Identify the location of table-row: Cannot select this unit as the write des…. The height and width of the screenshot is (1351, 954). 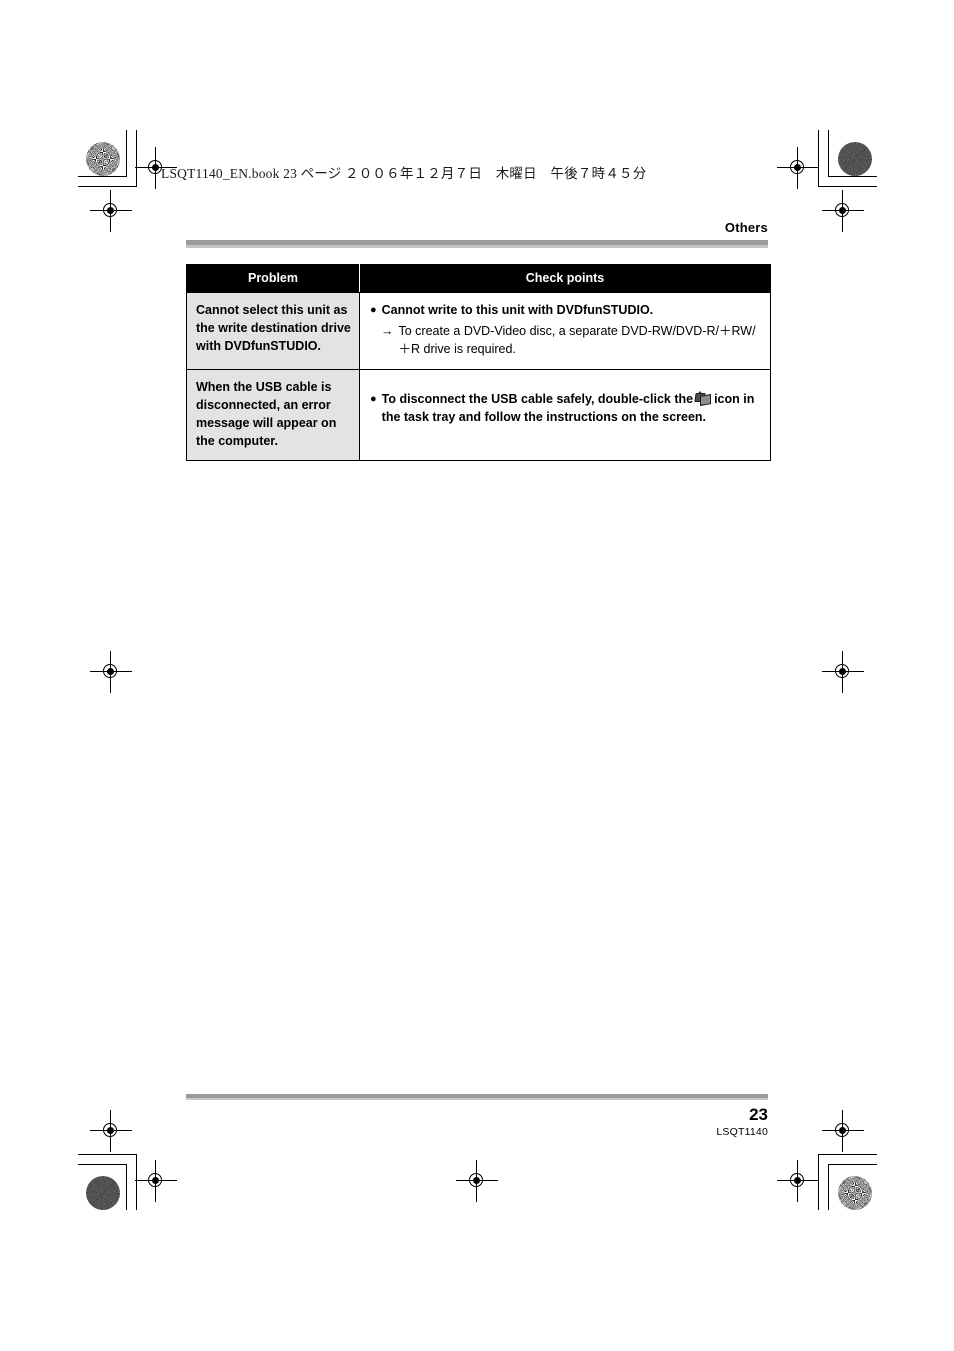
(478, 331).